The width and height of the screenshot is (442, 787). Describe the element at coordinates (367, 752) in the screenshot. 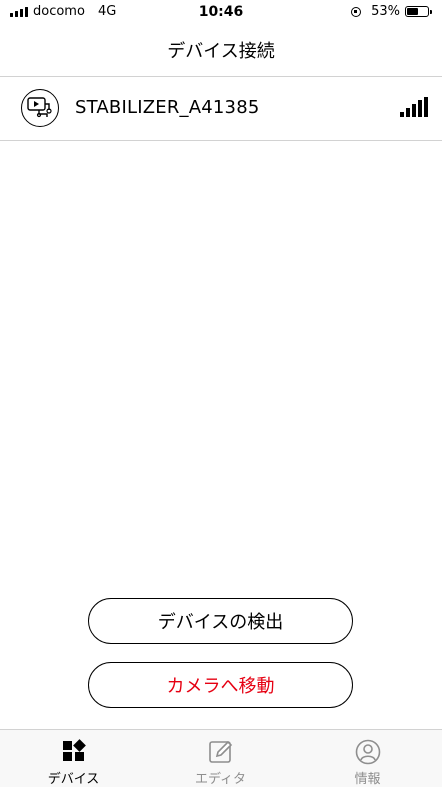

I see `user-info-icon` at that location.